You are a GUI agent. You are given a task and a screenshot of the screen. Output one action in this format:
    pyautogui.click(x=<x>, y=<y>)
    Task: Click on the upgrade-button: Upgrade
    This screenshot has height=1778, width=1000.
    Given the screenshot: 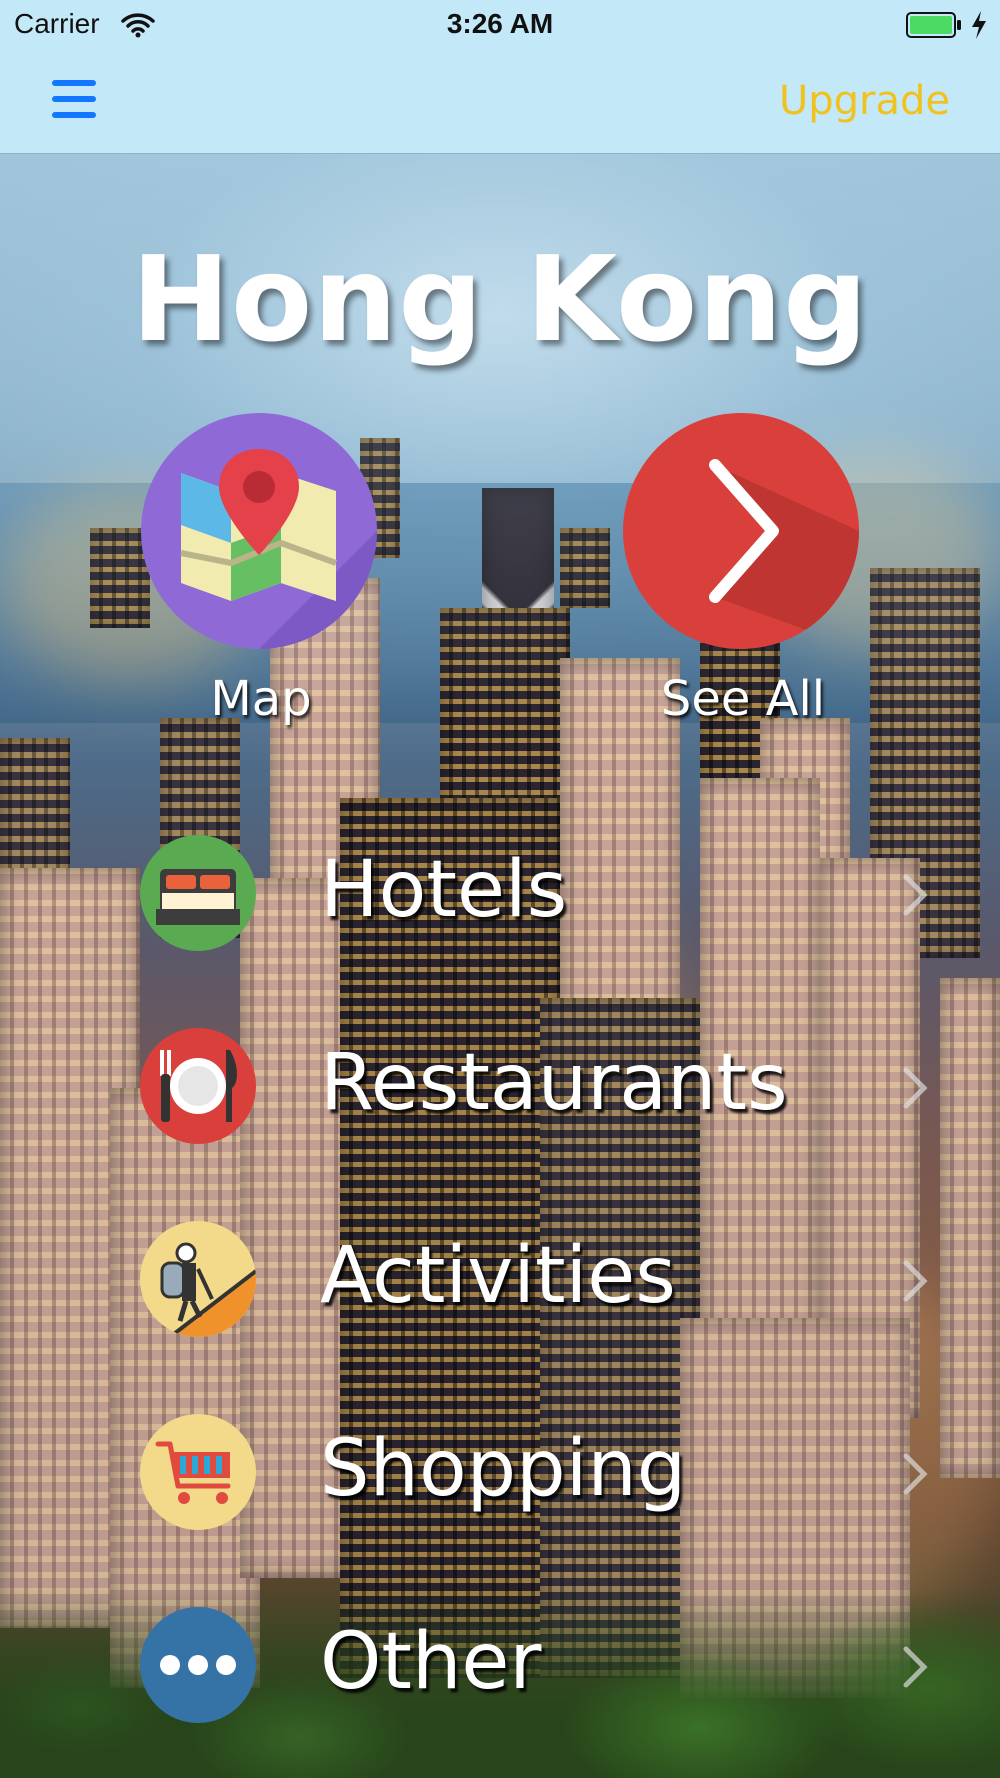 What is the action you would take?
    pyautogui.click(x=864, y=101)
    